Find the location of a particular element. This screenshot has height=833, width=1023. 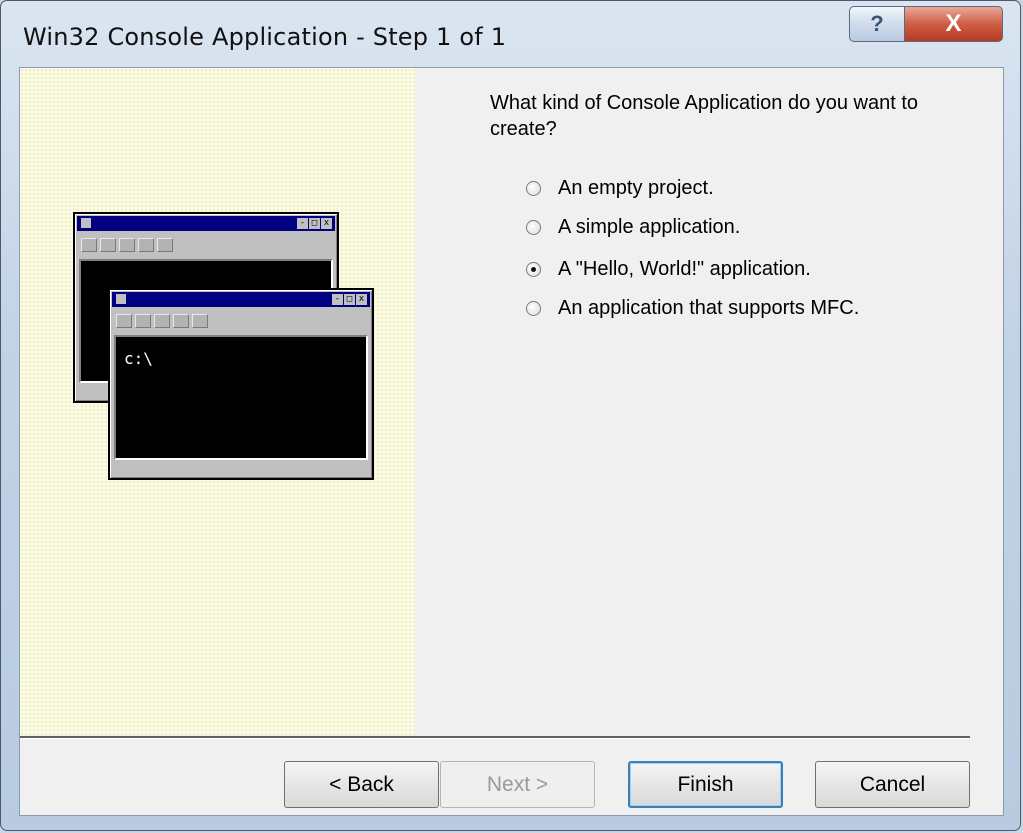

close-icon: X is located at coordinates (953, 23).